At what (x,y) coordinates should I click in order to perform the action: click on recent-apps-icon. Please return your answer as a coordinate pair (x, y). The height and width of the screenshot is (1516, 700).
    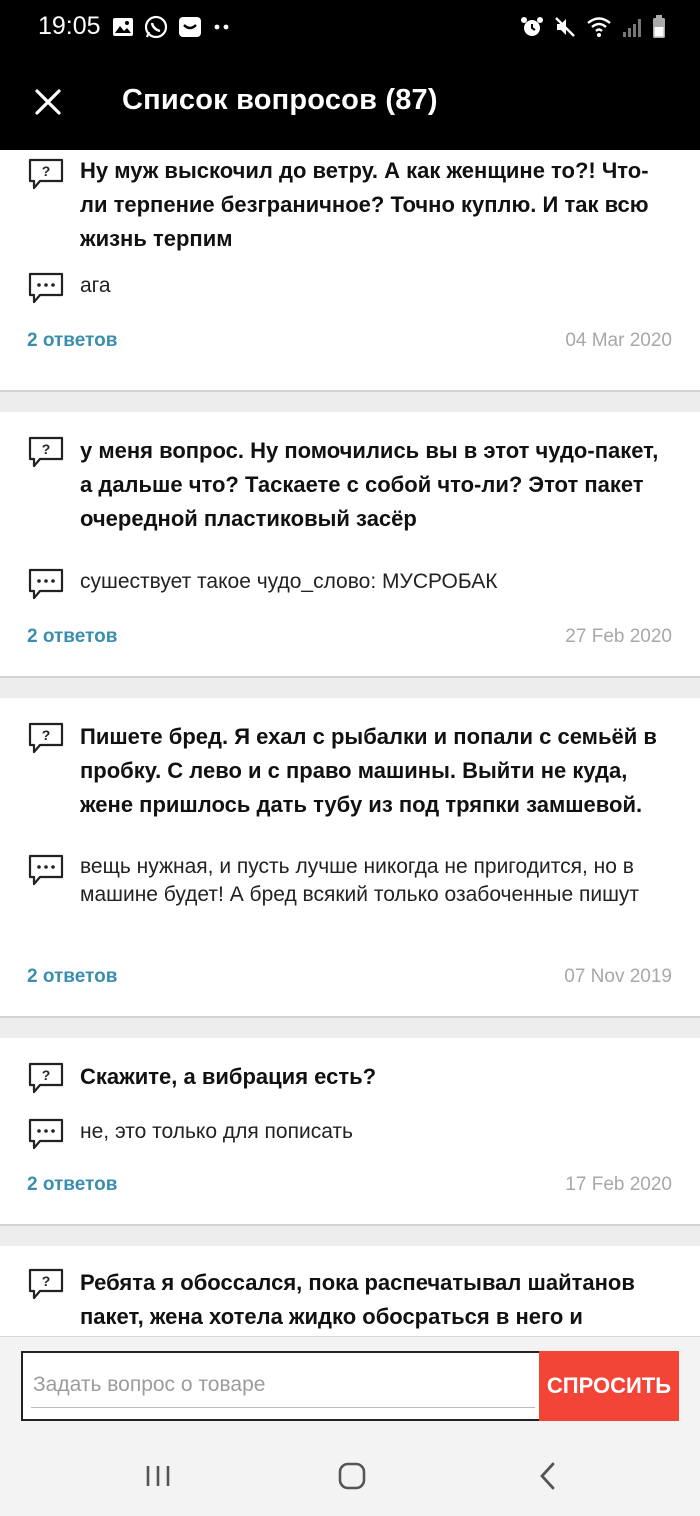
    Looking at the image, I should click on (158, 1476).